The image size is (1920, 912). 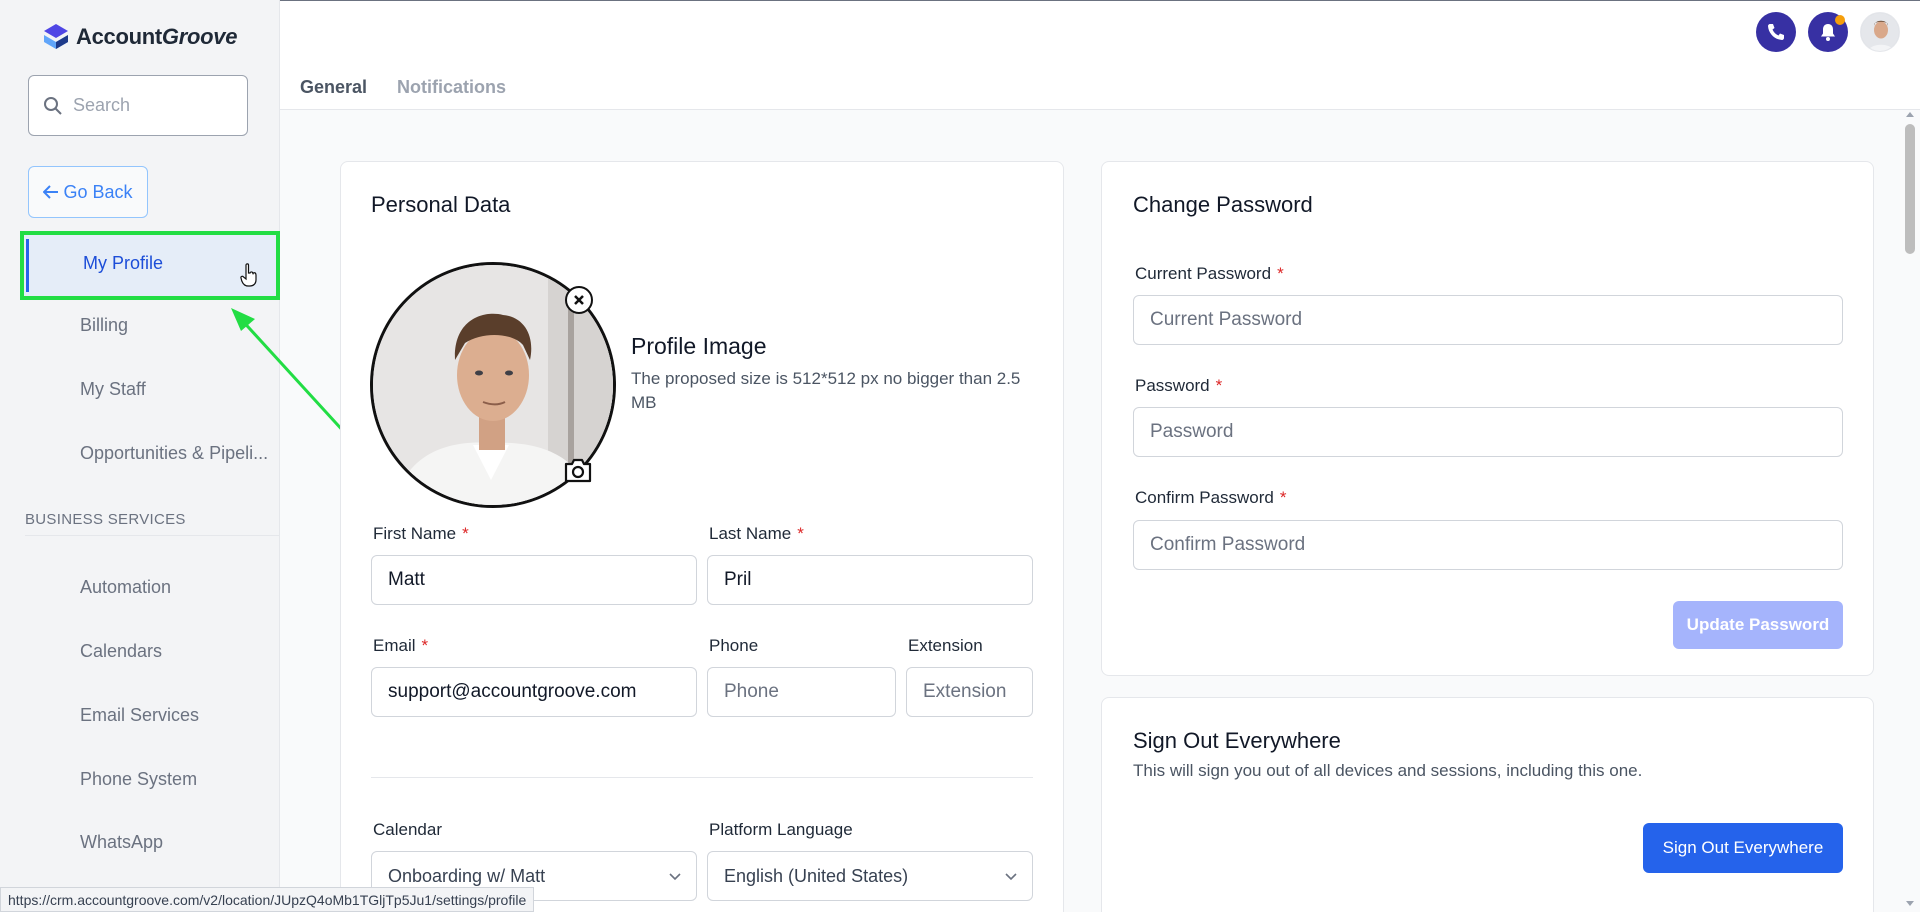 What do you see at coordinates (945, 645) in the screenshot?
I see `extension-label: Extension` at bounding box center [945, 645].